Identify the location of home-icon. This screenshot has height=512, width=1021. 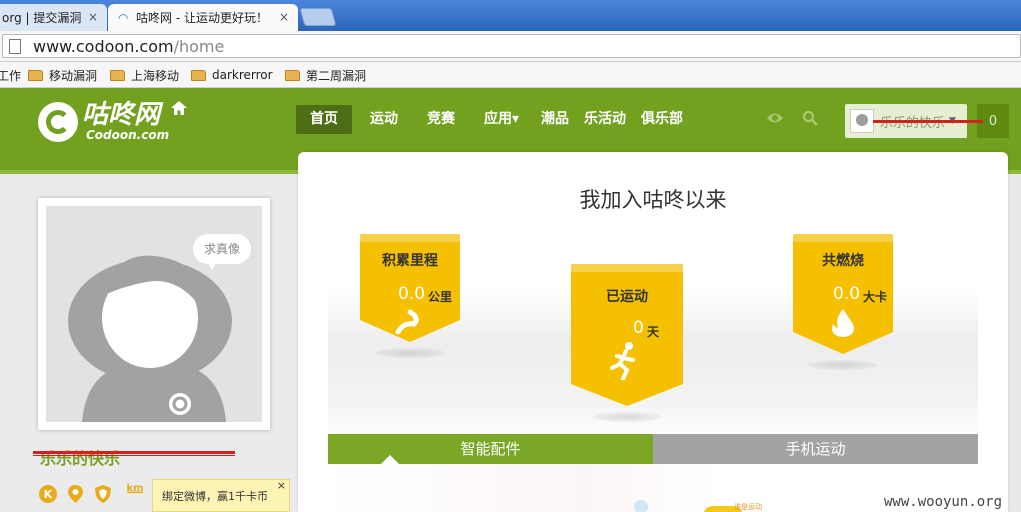
(179, 108).